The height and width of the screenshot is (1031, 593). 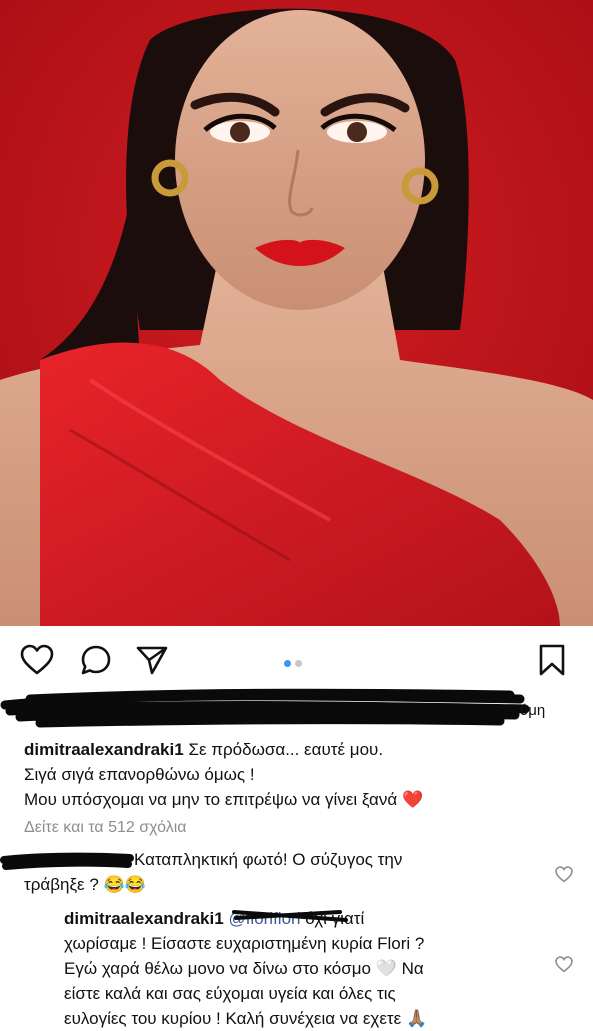 I want to click on carousel-indicator, so click(x=295, y=663).